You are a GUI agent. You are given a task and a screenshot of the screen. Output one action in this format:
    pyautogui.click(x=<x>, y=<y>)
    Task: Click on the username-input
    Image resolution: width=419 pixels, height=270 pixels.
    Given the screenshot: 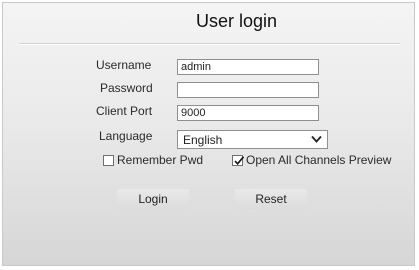 What is the action you would take?
    pyautogui.click(x=248, y=67)
    